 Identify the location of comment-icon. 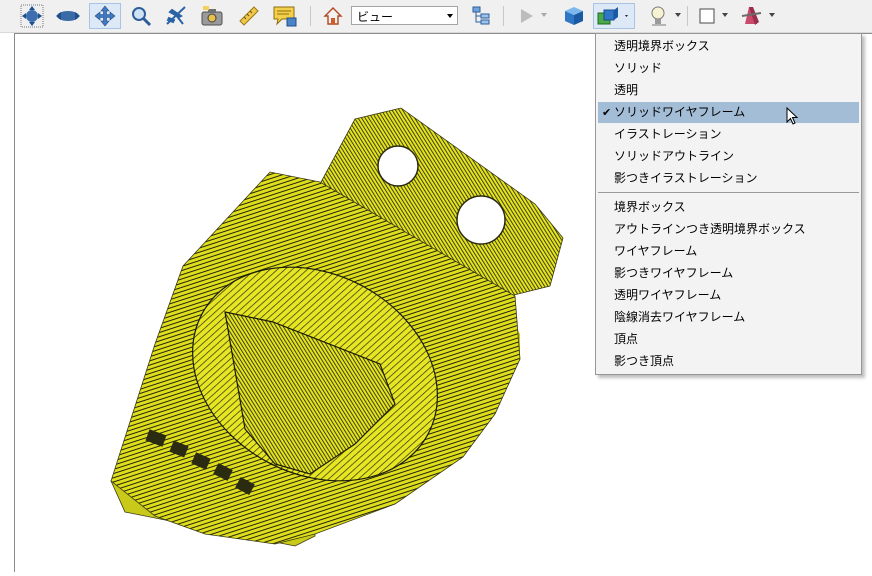
(285, 16).